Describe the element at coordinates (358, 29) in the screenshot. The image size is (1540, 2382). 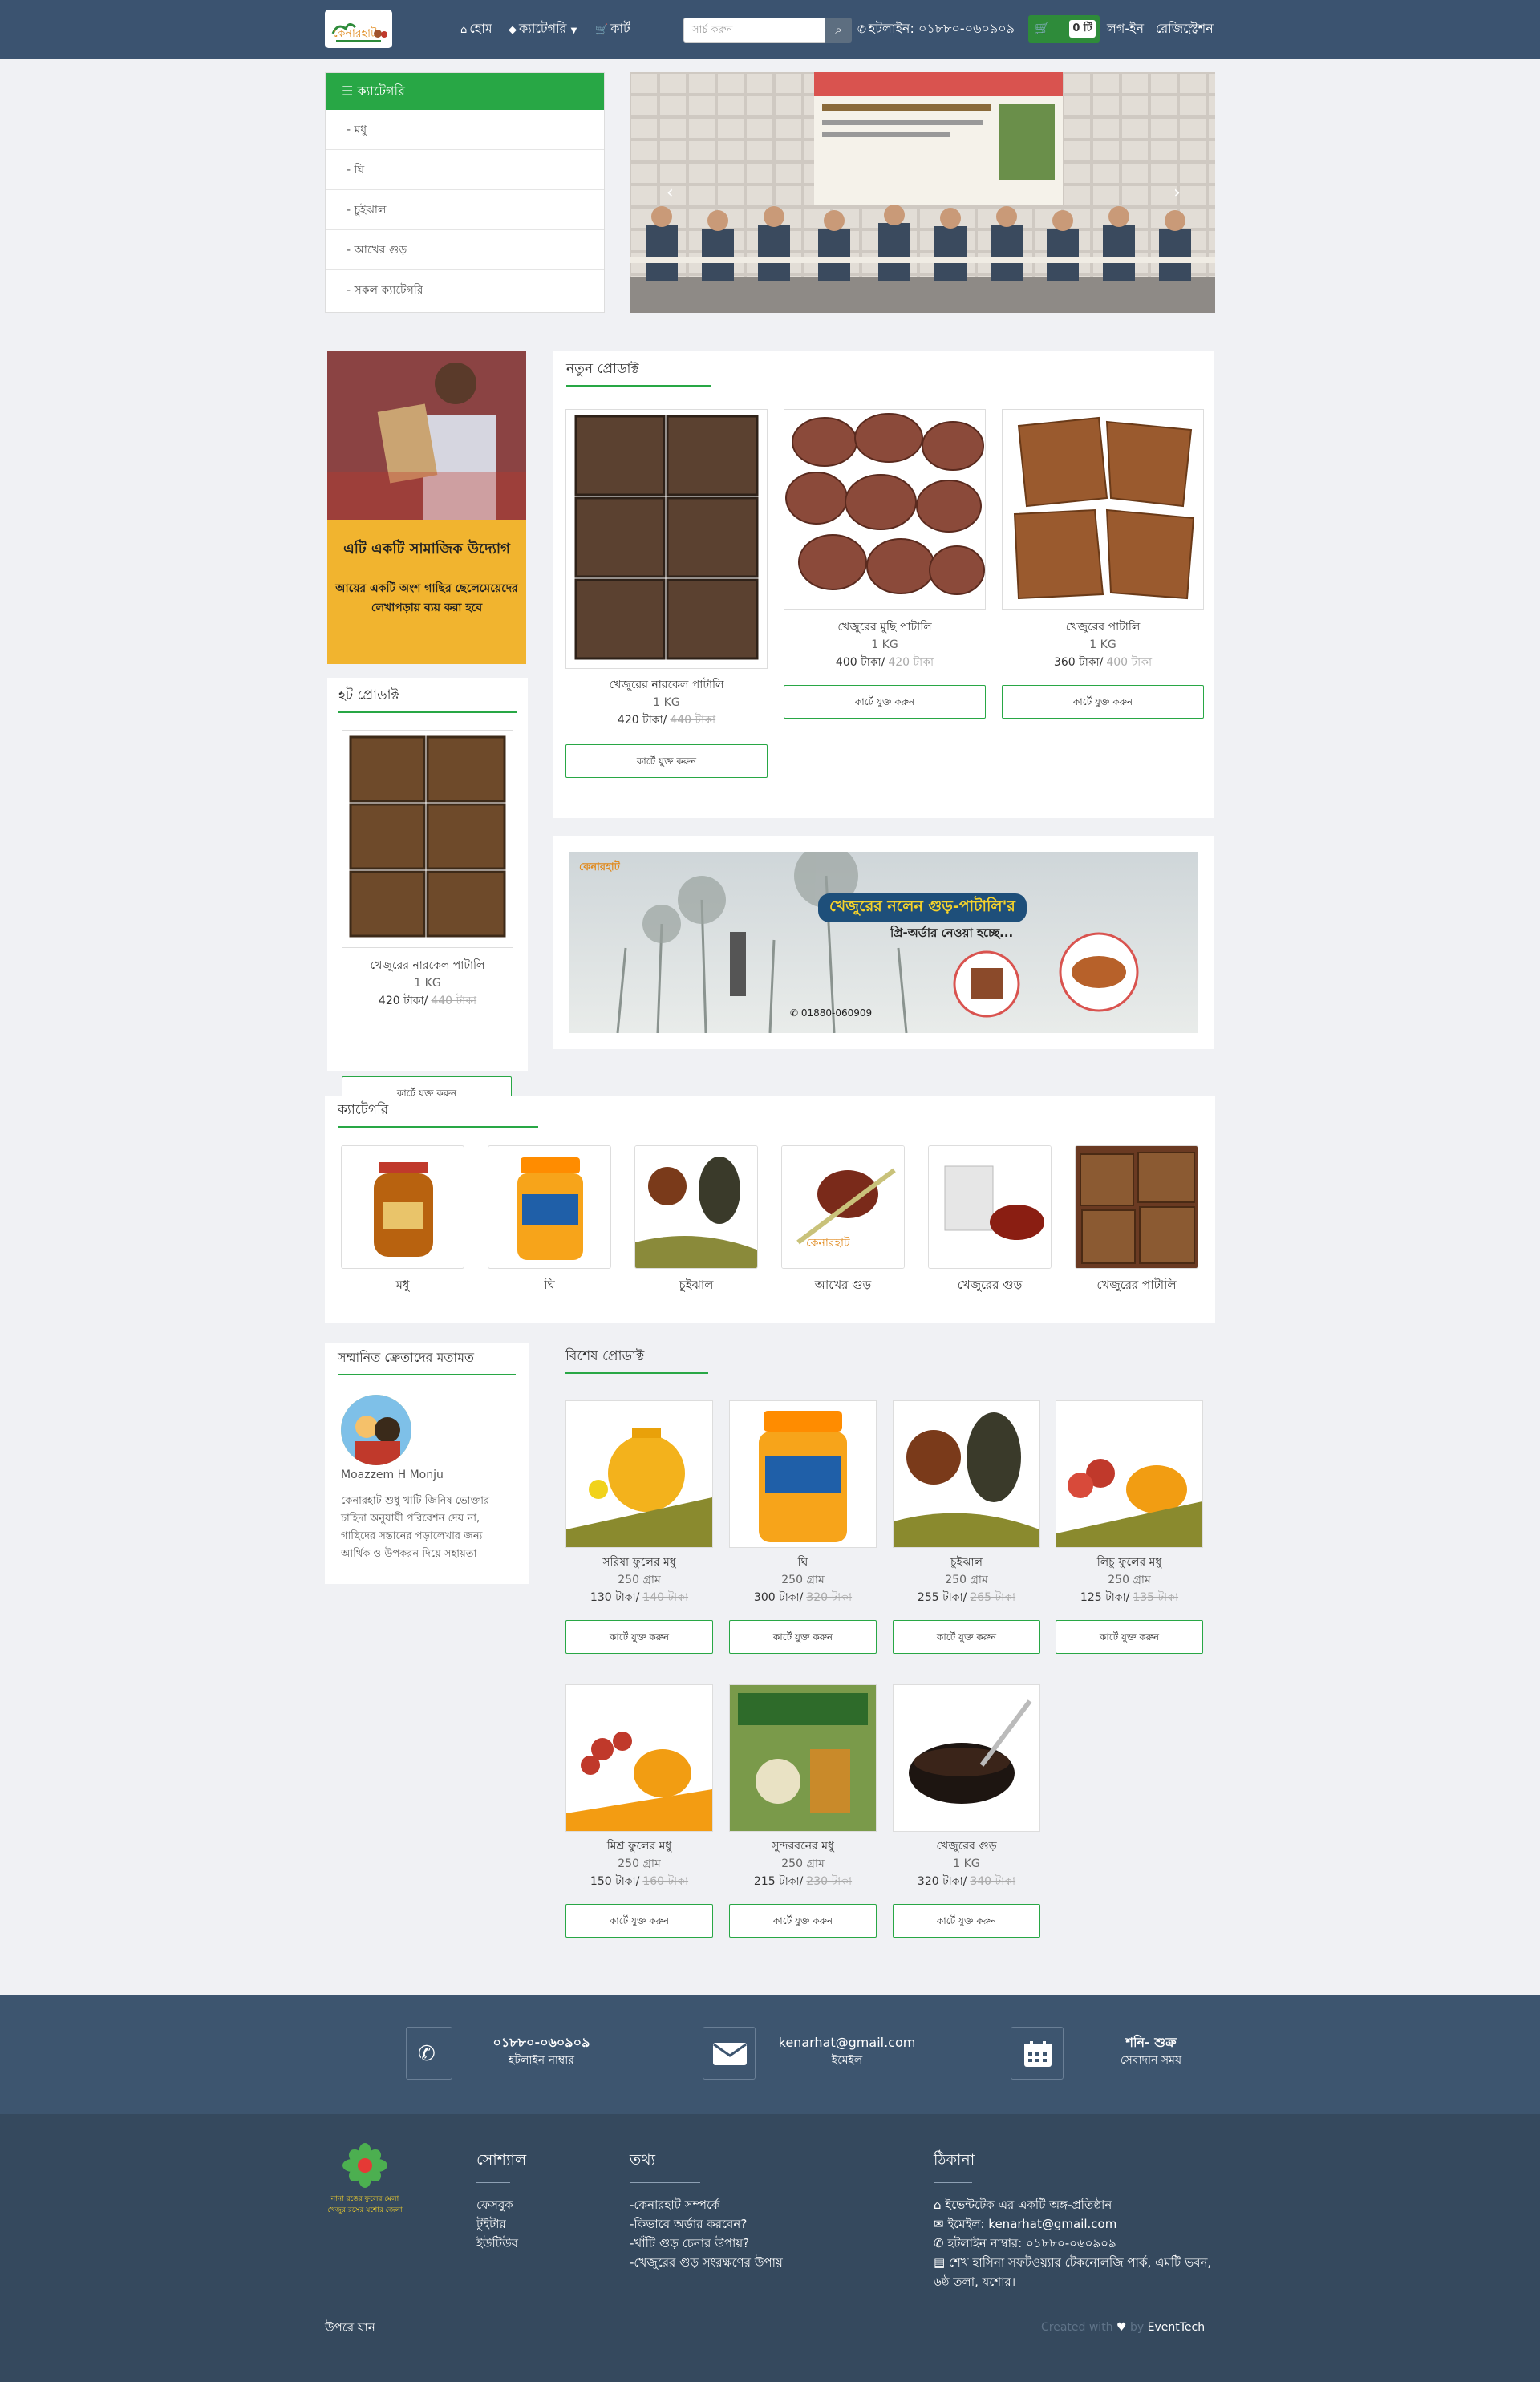
I see `site-logo: কেনারহাট` at that location.